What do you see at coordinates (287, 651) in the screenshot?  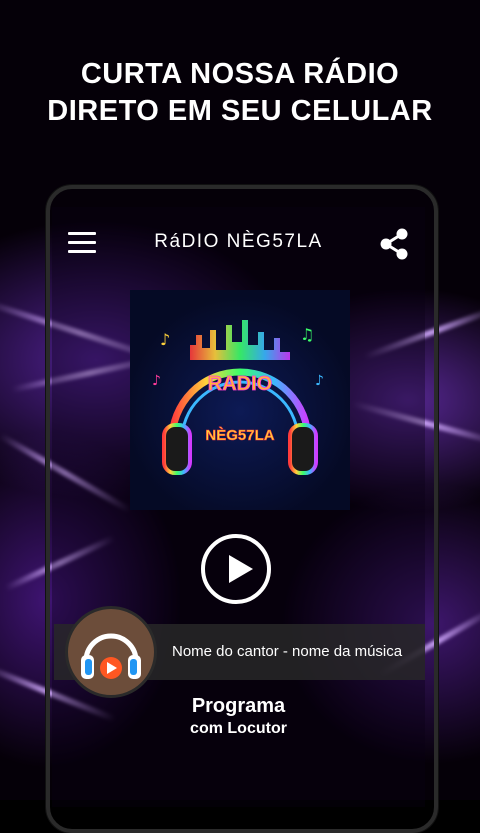 I see `now-playing-text: Nome do cantor - nome da música` at bounding box center [287, 651].